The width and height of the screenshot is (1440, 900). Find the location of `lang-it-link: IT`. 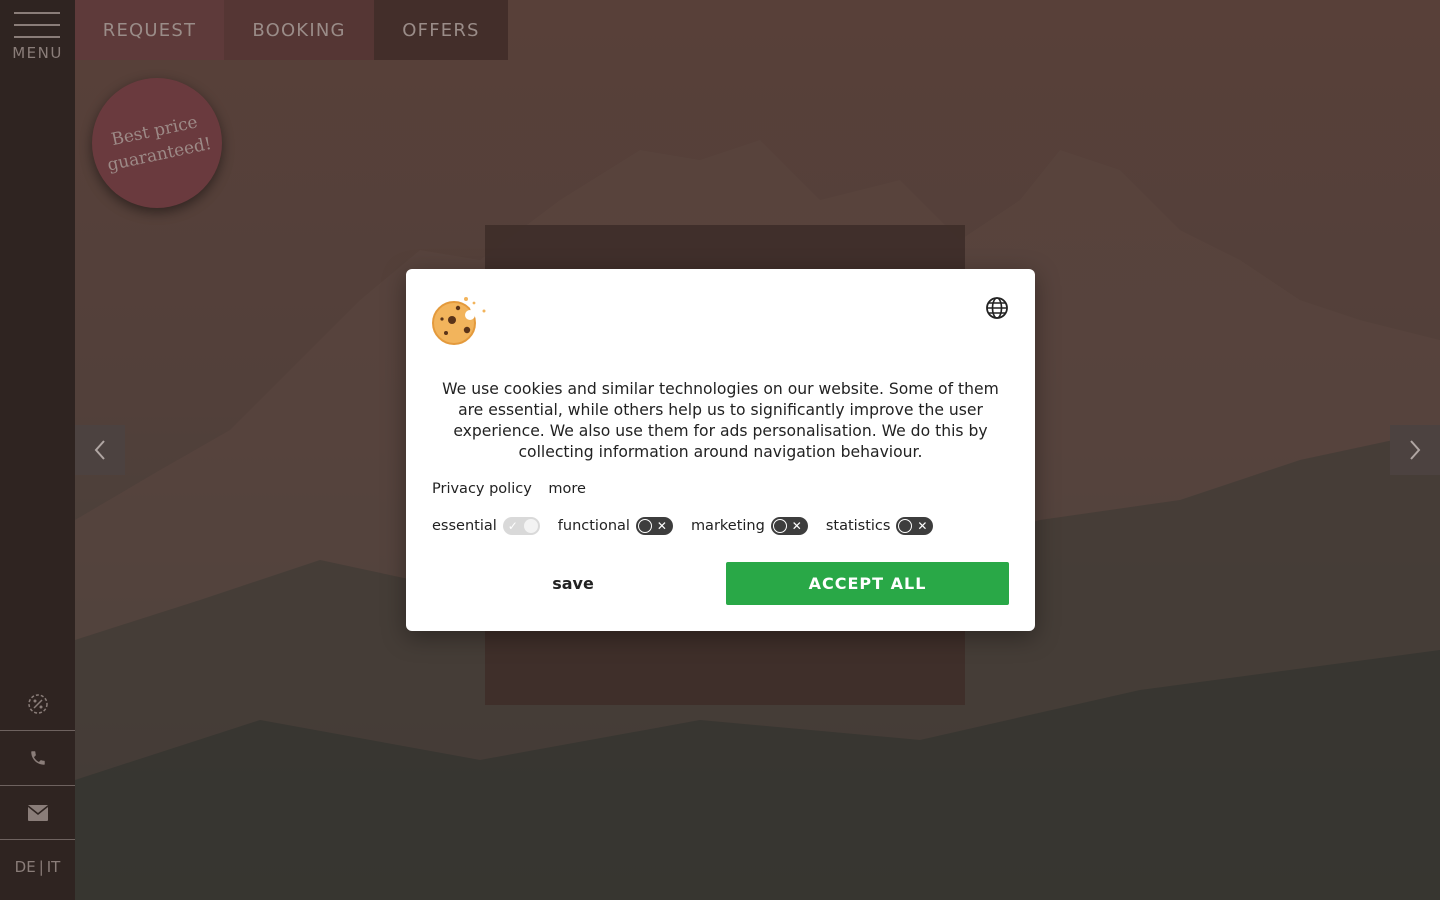

lang-it-link: IT is located at coordinates (54, 867).